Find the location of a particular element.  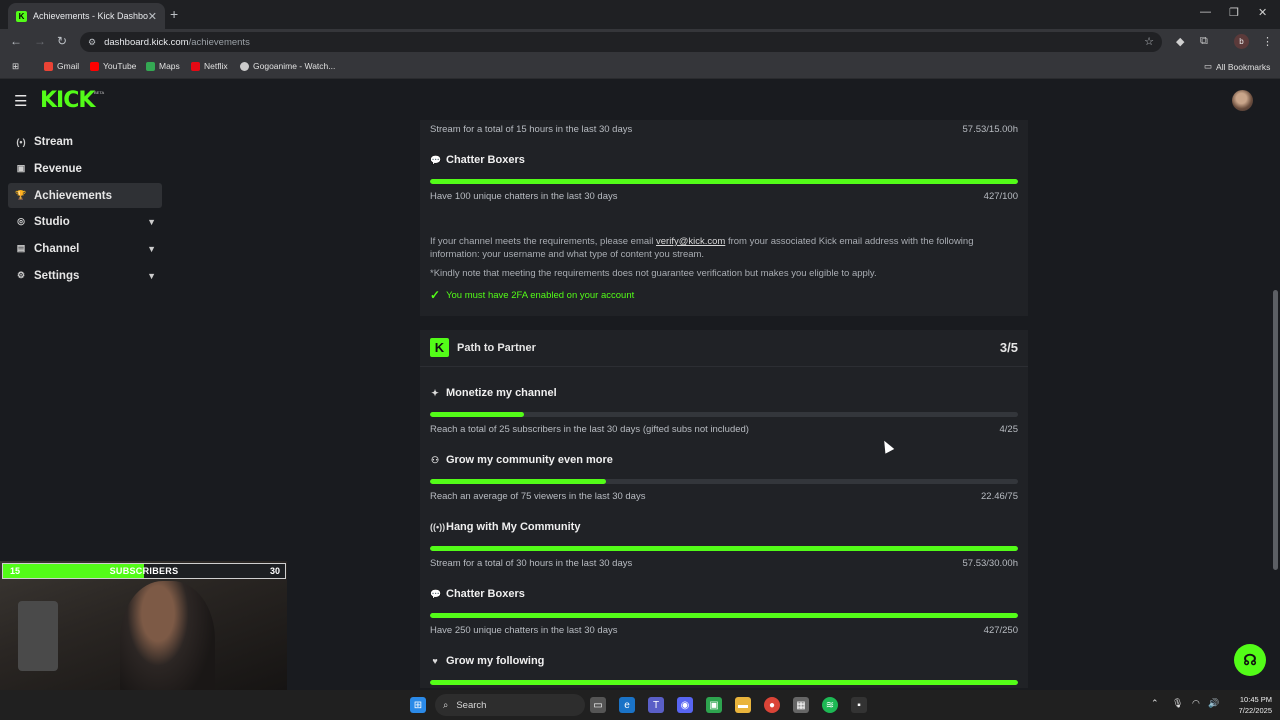

studio-icon: ◎ is located at coordinates (21, 221).